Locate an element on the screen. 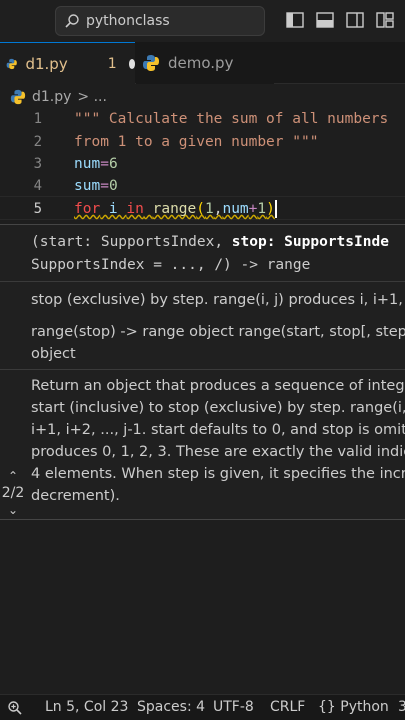 This screenshot has height=720, width=405. code-bracket: ) is located at coordinates (270, 209).